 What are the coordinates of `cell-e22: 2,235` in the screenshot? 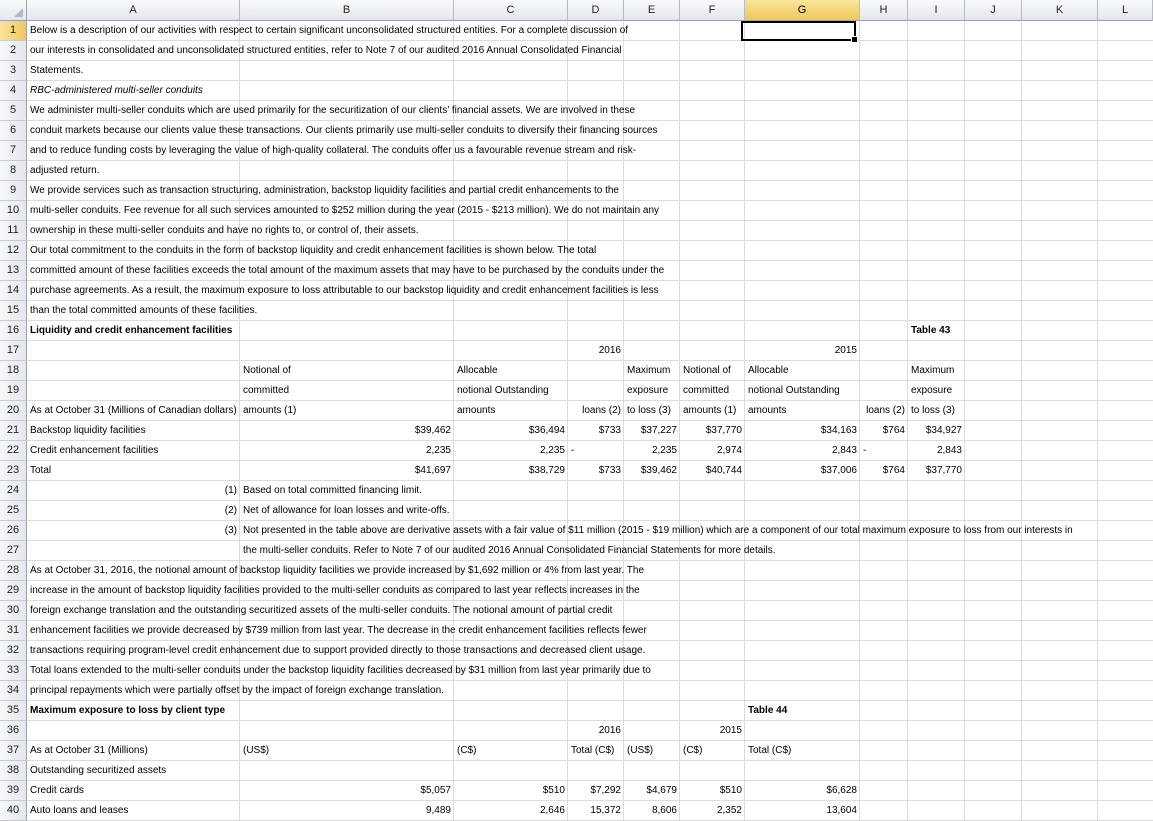 It's located at (652, 451).